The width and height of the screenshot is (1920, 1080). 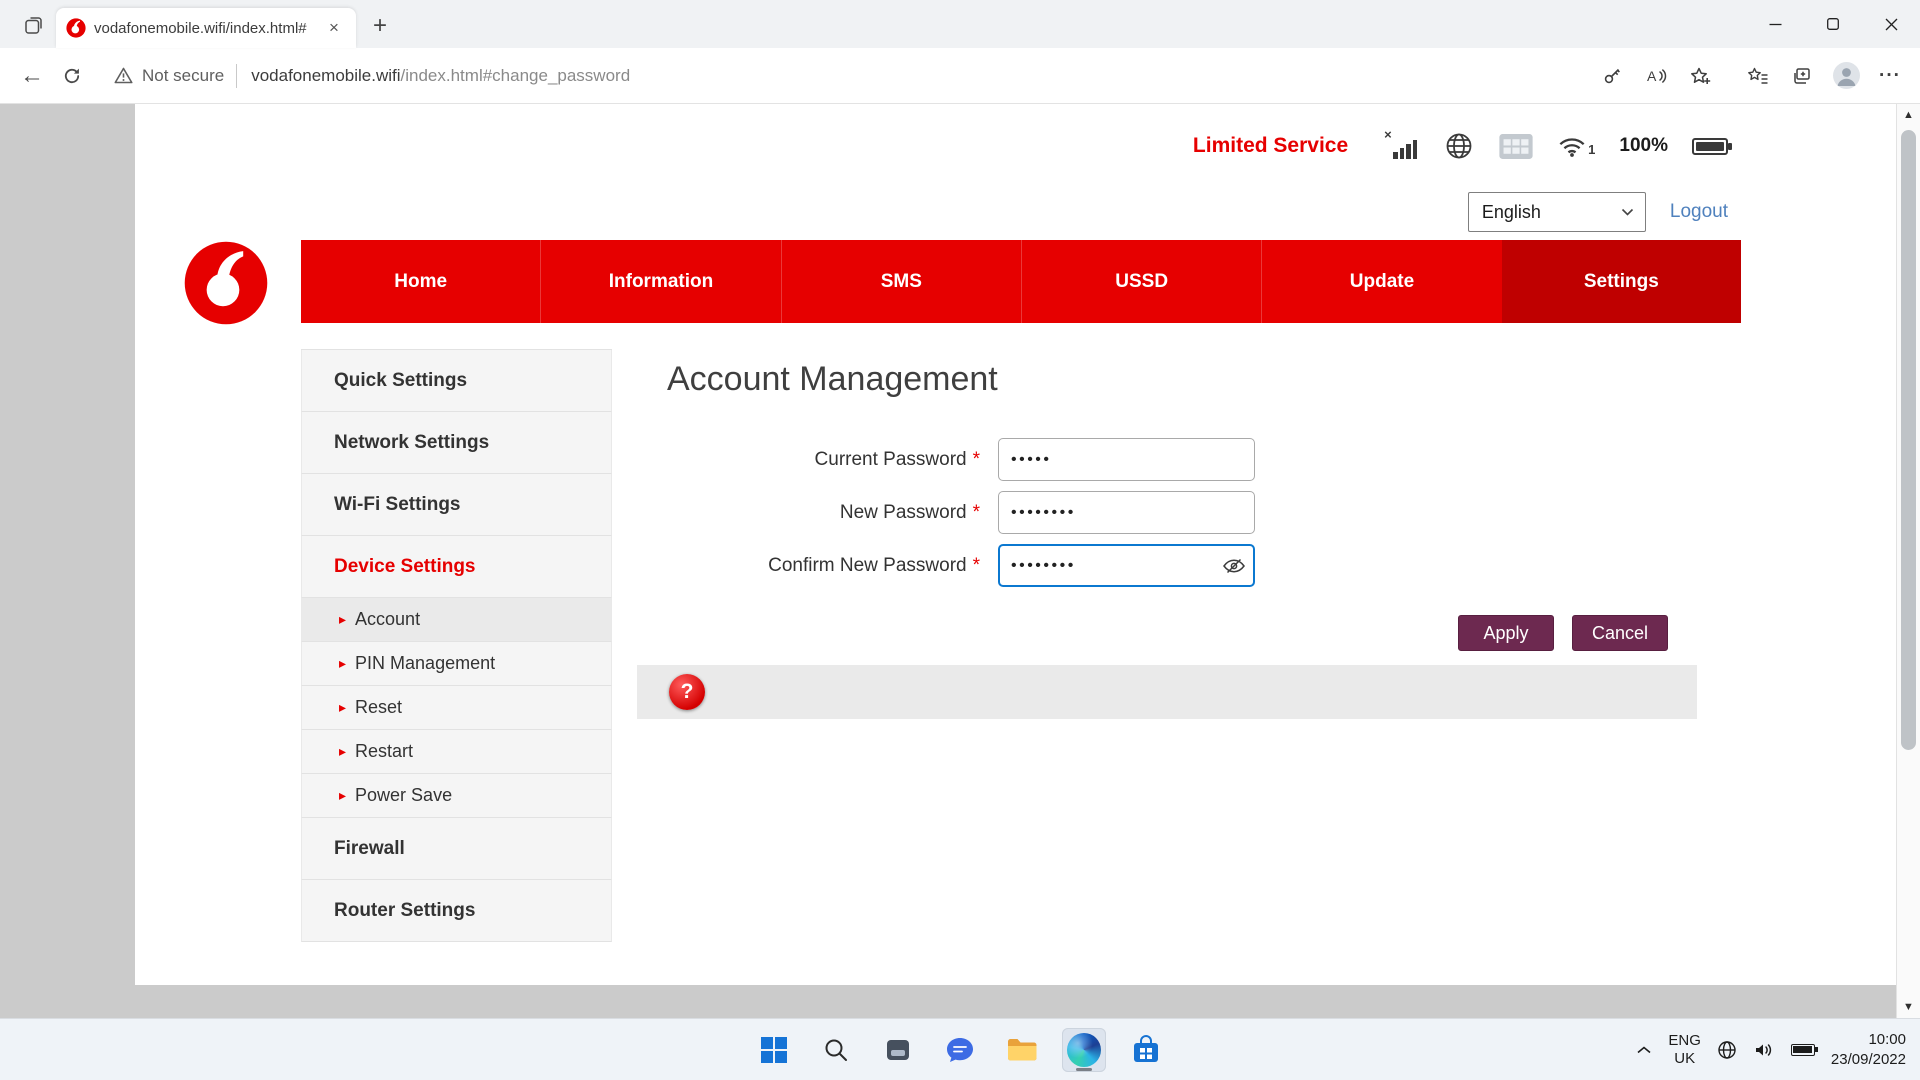 I want to click on cancel-button: Cancel, so click(x=1620, y=633).